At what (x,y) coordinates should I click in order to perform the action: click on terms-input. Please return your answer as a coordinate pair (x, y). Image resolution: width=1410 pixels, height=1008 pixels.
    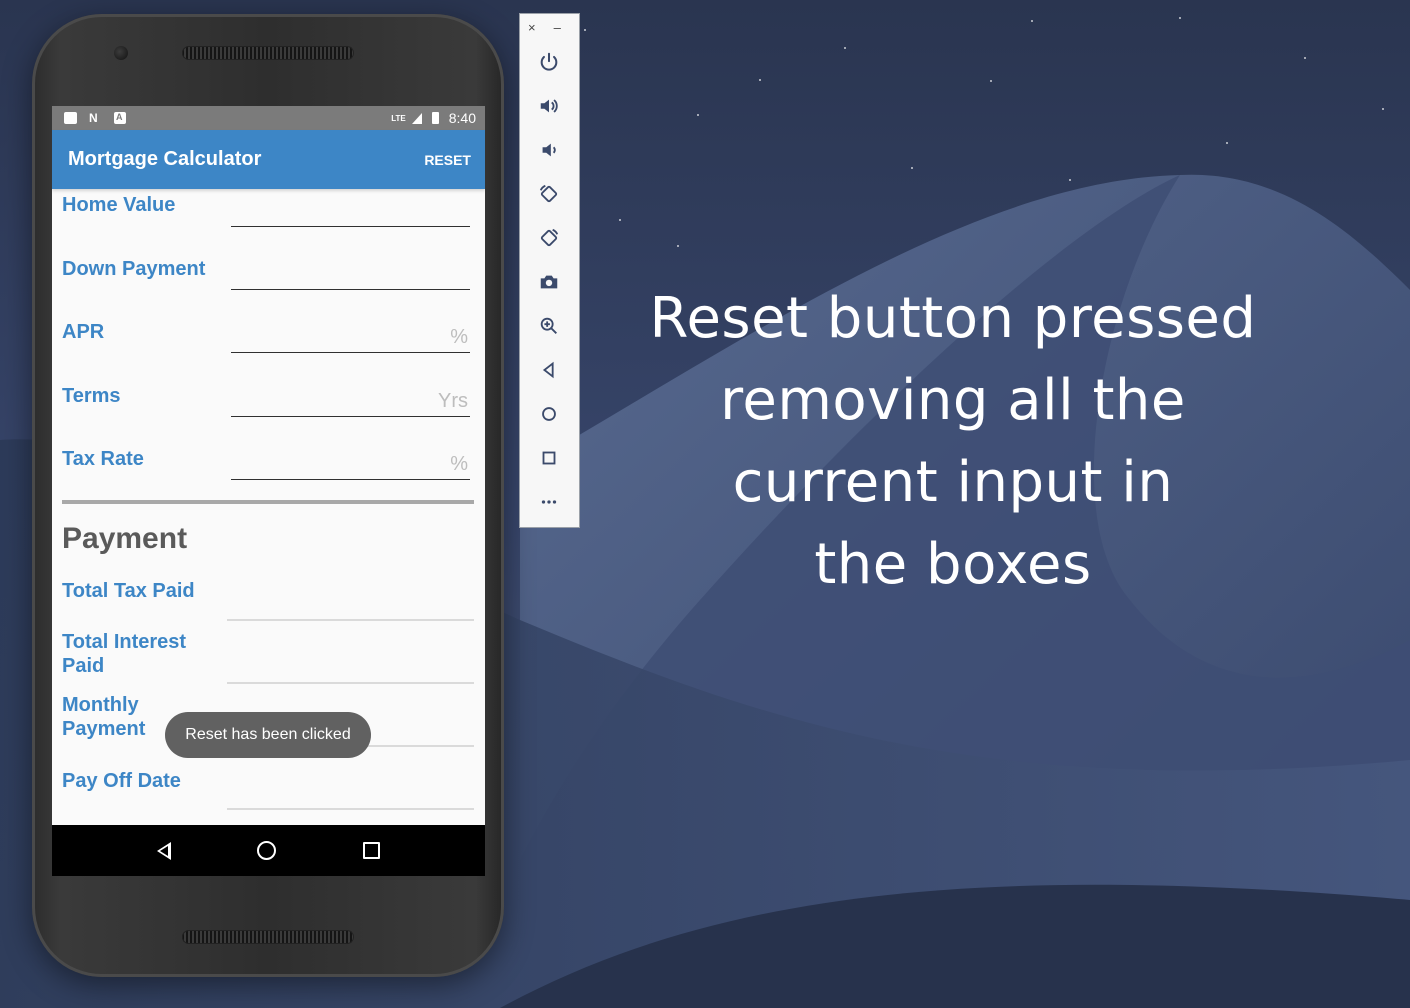
    Looking at the image, I should click on (350, 402).